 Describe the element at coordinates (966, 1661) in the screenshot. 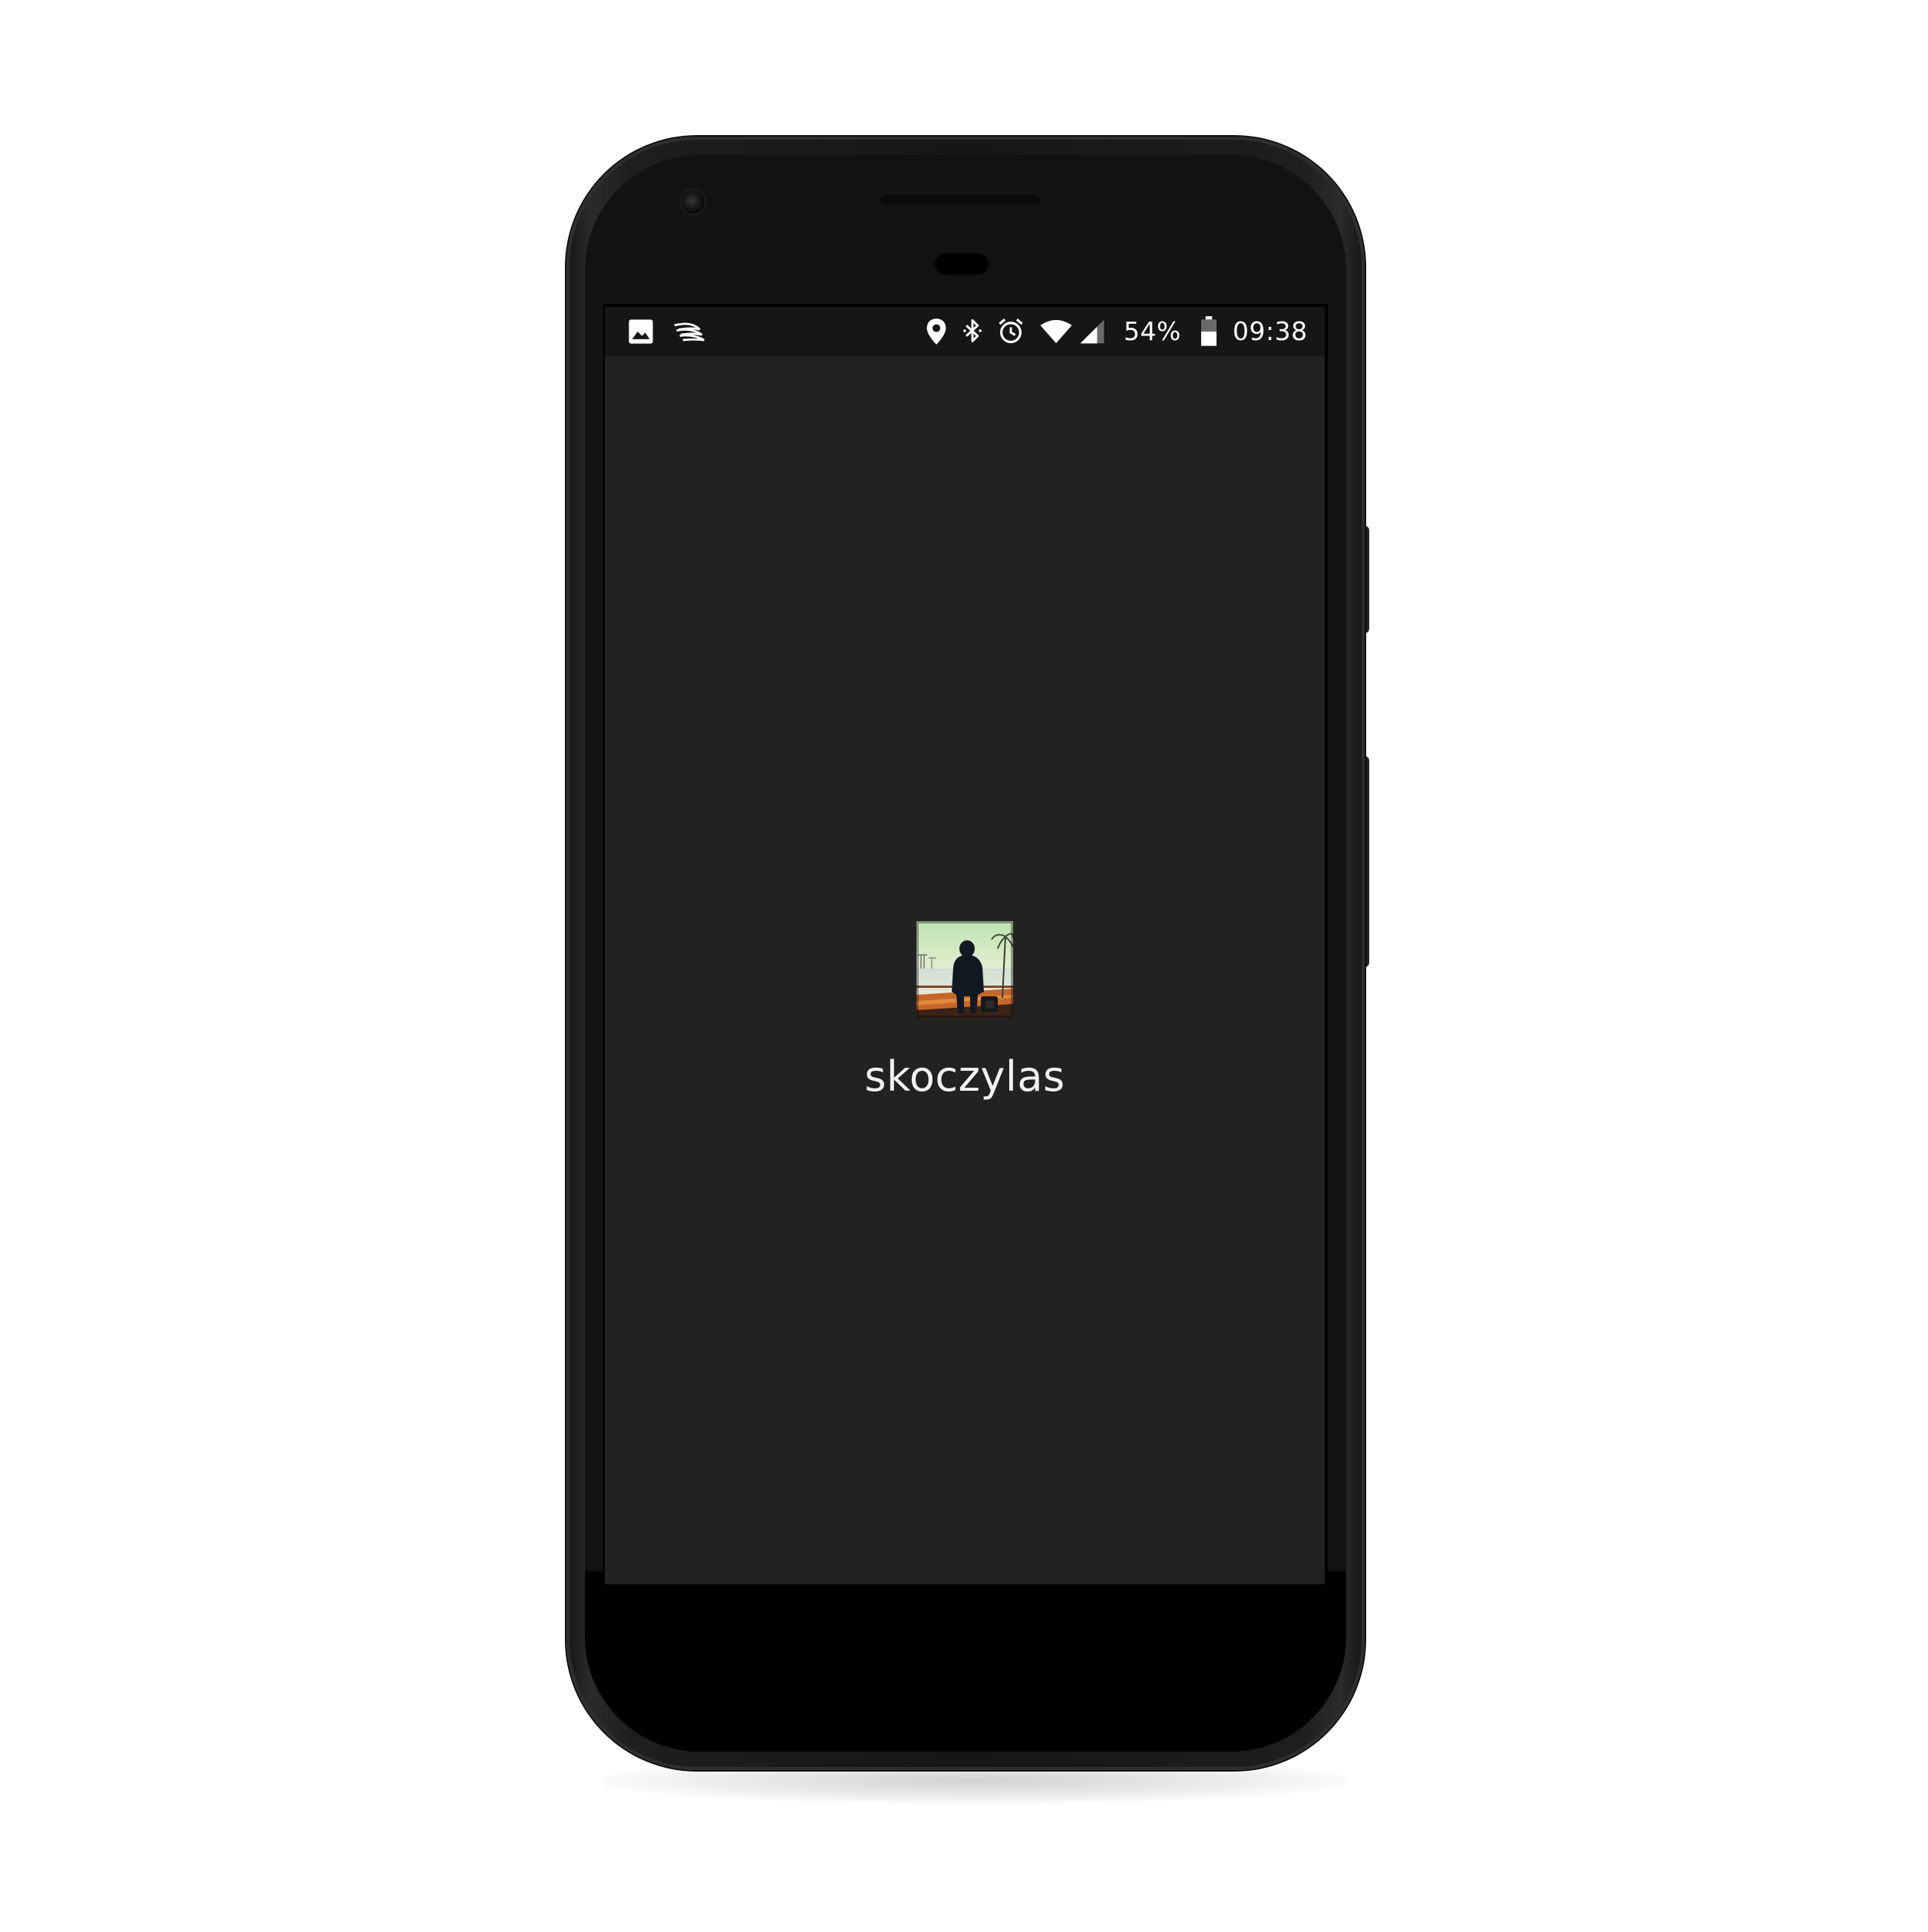

I see `phone-chin` at that location.